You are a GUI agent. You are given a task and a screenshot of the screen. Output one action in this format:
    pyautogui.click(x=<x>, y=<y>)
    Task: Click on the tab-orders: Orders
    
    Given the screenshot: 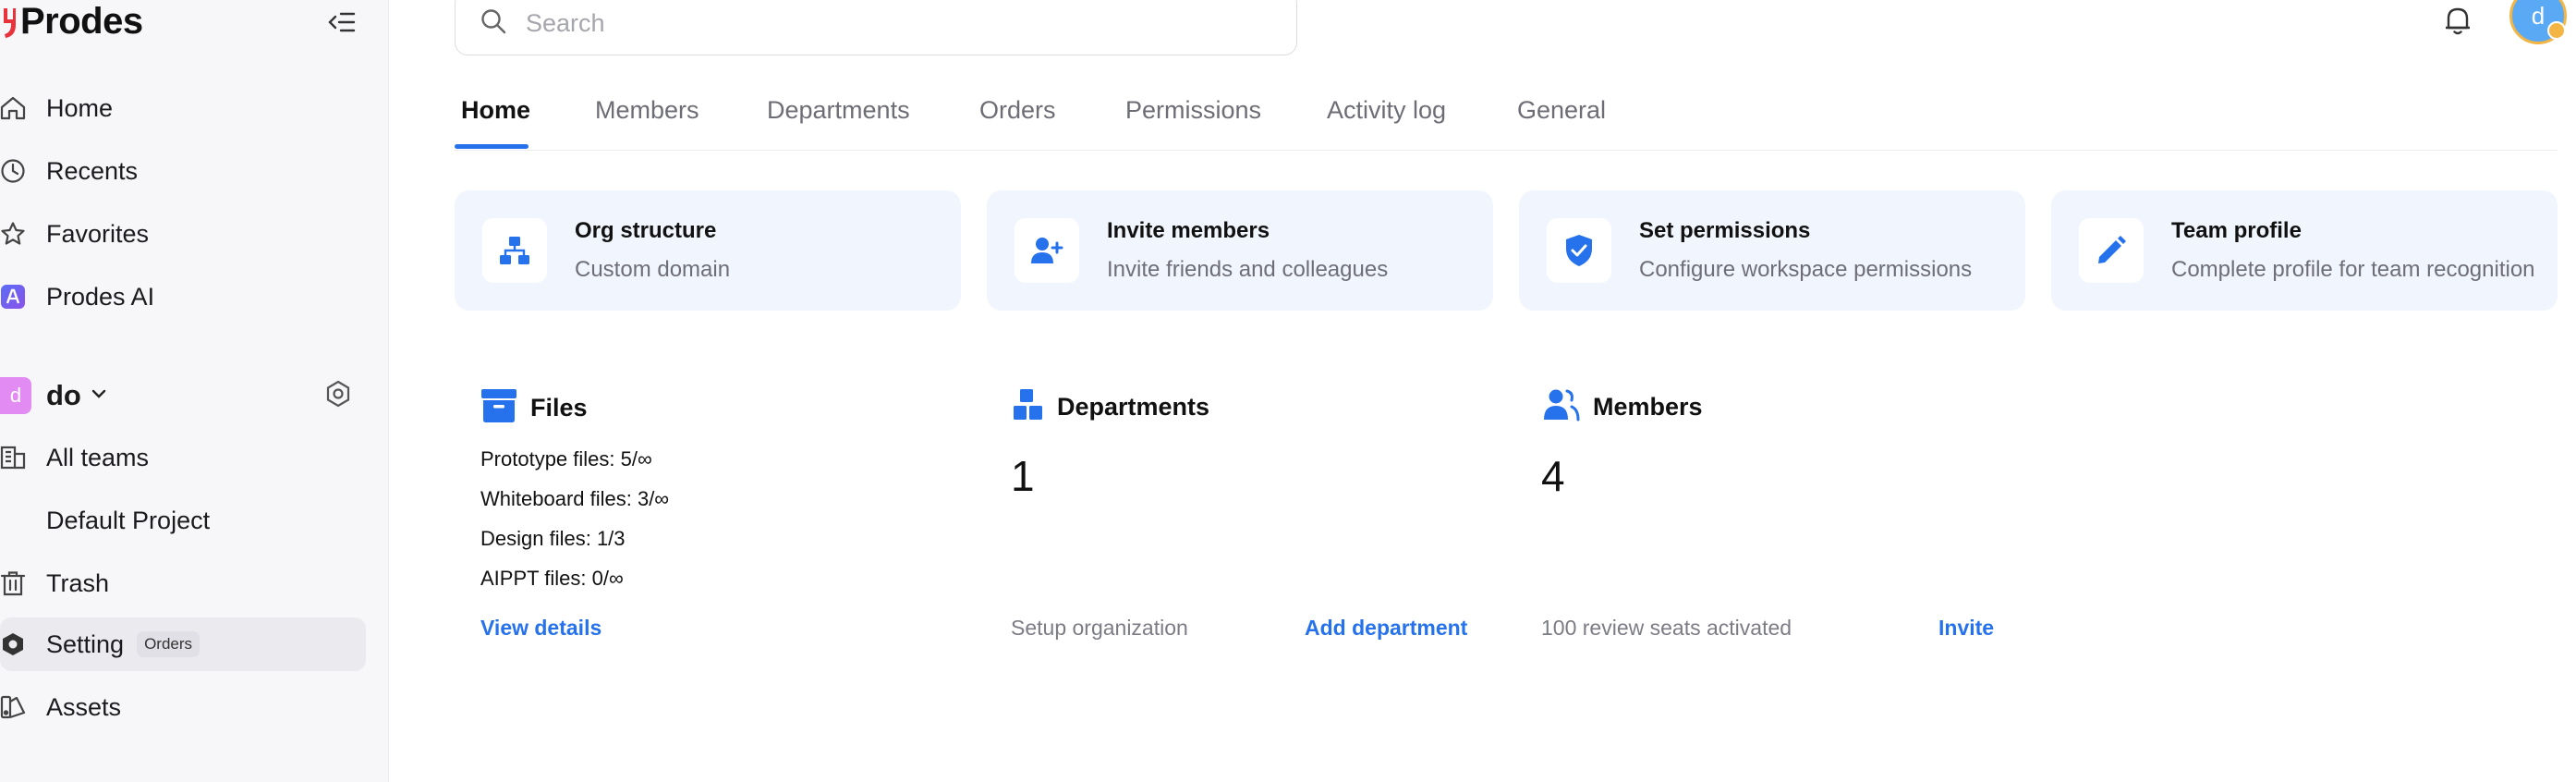 What is the action you would take?
    pyautogui.click(x=1017, y=111)
    